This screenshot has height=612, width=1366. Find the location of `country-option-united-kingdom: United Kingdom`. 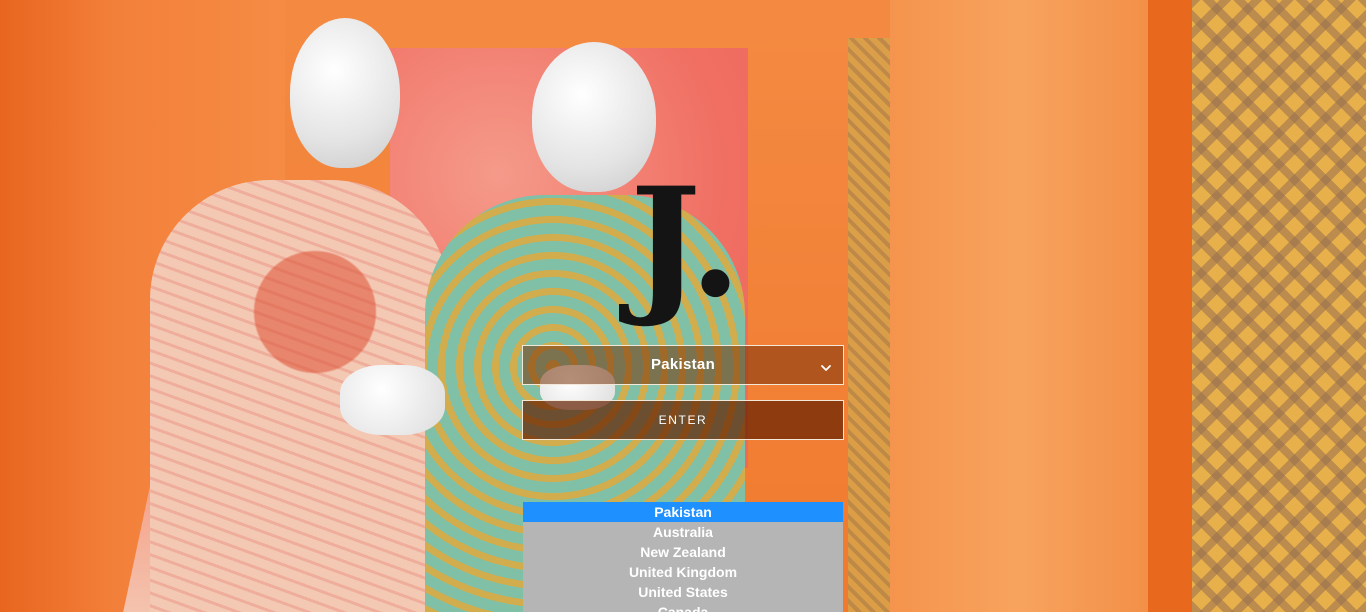

country-option-united-kingdom: United Kingdom is located at coordinates (683, 572).